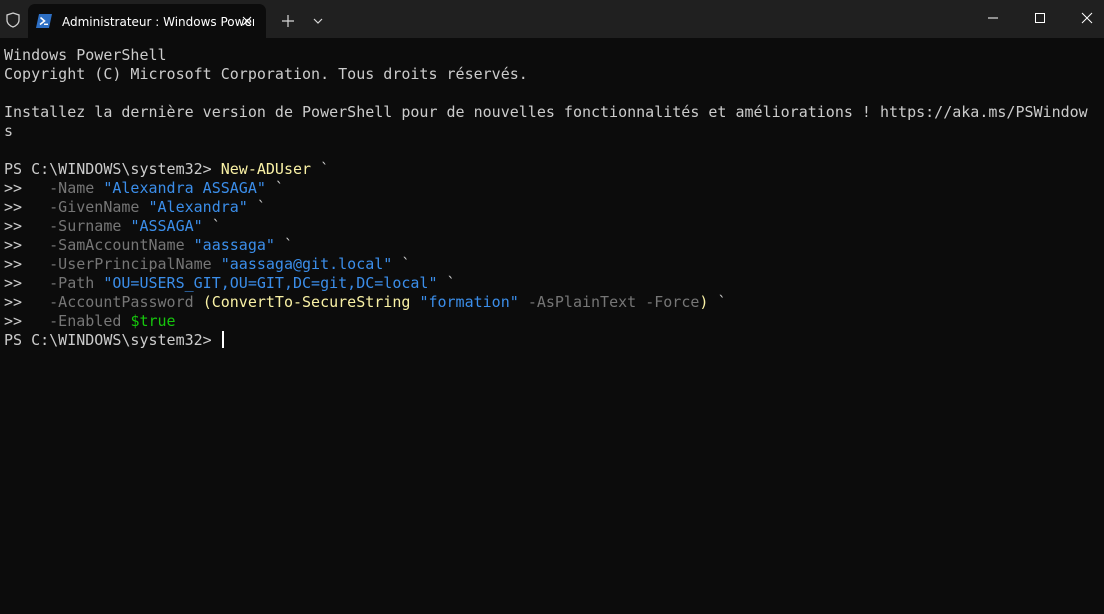  Describe the element at coordinates (184, 188) in the screenshot. I see `param-value: "Alexandra ASSAGA"` at that location.